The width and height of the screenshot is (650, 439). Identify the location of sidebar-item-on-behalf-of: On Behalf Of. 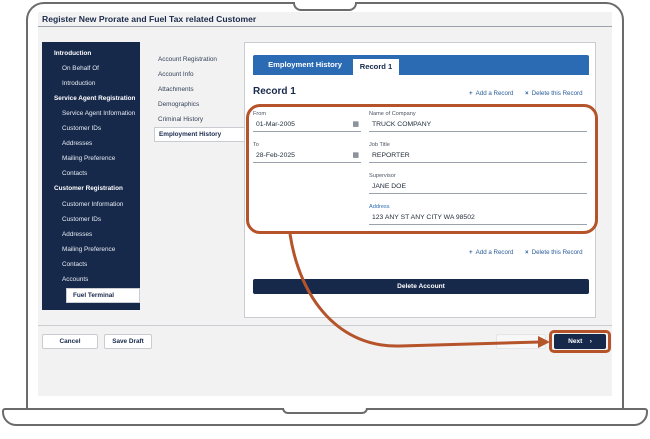
(91, 68).